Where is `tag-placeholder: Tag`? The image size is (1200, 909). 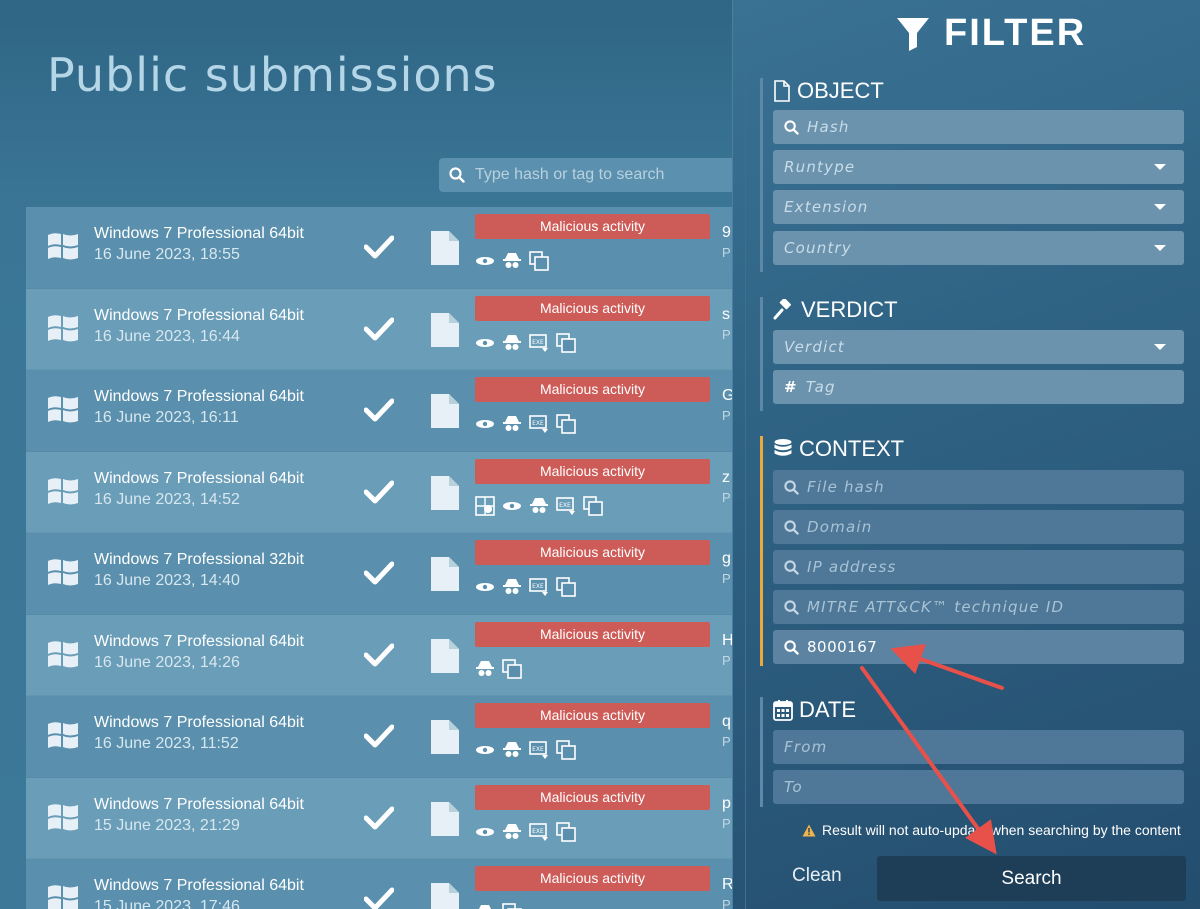
tag-placeholder: Tag is located at coordinates (820, 387).